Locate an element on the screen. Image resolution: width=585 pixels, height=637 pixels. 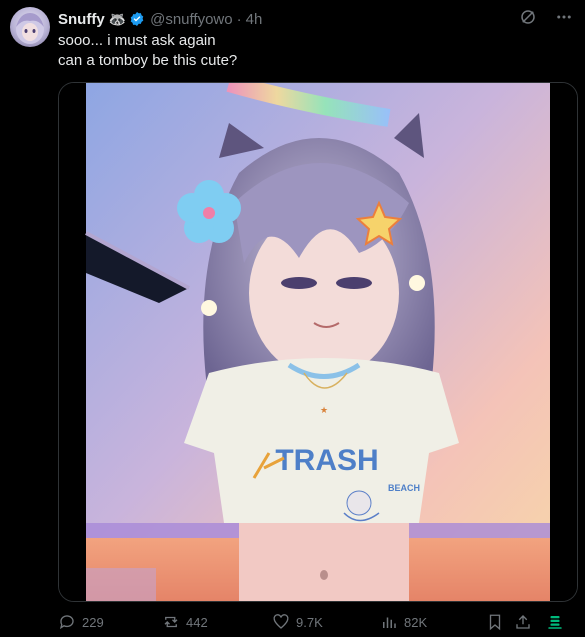
views-icon is located at coordinates (389, 622).